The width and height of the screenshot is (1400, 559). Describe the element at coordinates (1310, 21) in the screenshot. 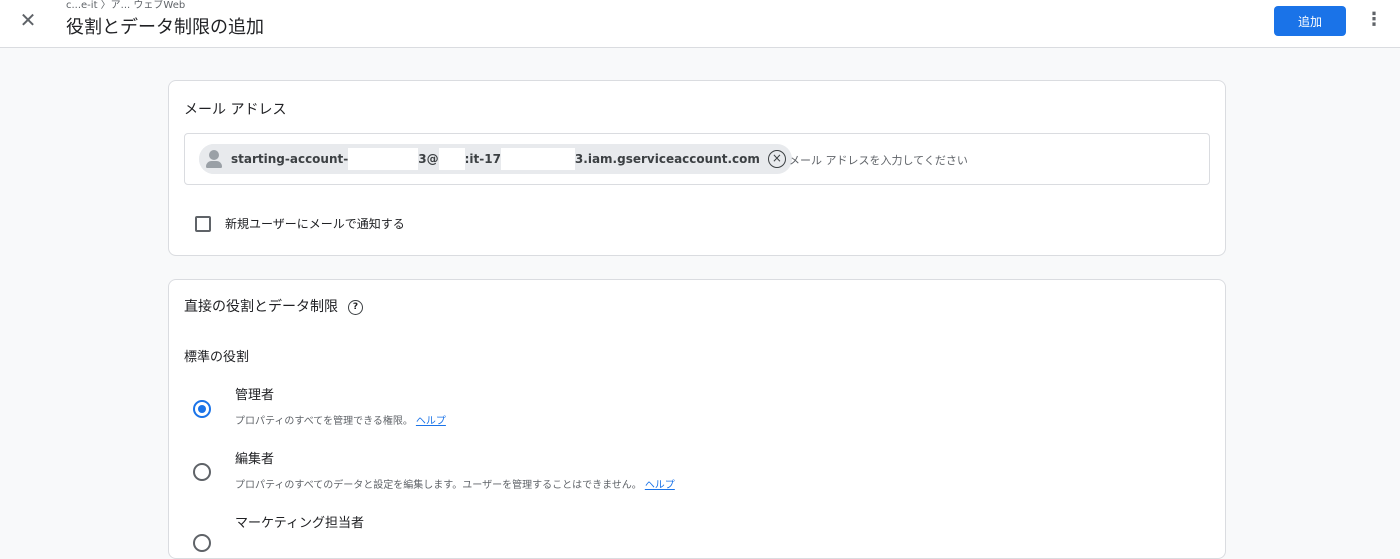

I see `add-button: 追加` at that location.